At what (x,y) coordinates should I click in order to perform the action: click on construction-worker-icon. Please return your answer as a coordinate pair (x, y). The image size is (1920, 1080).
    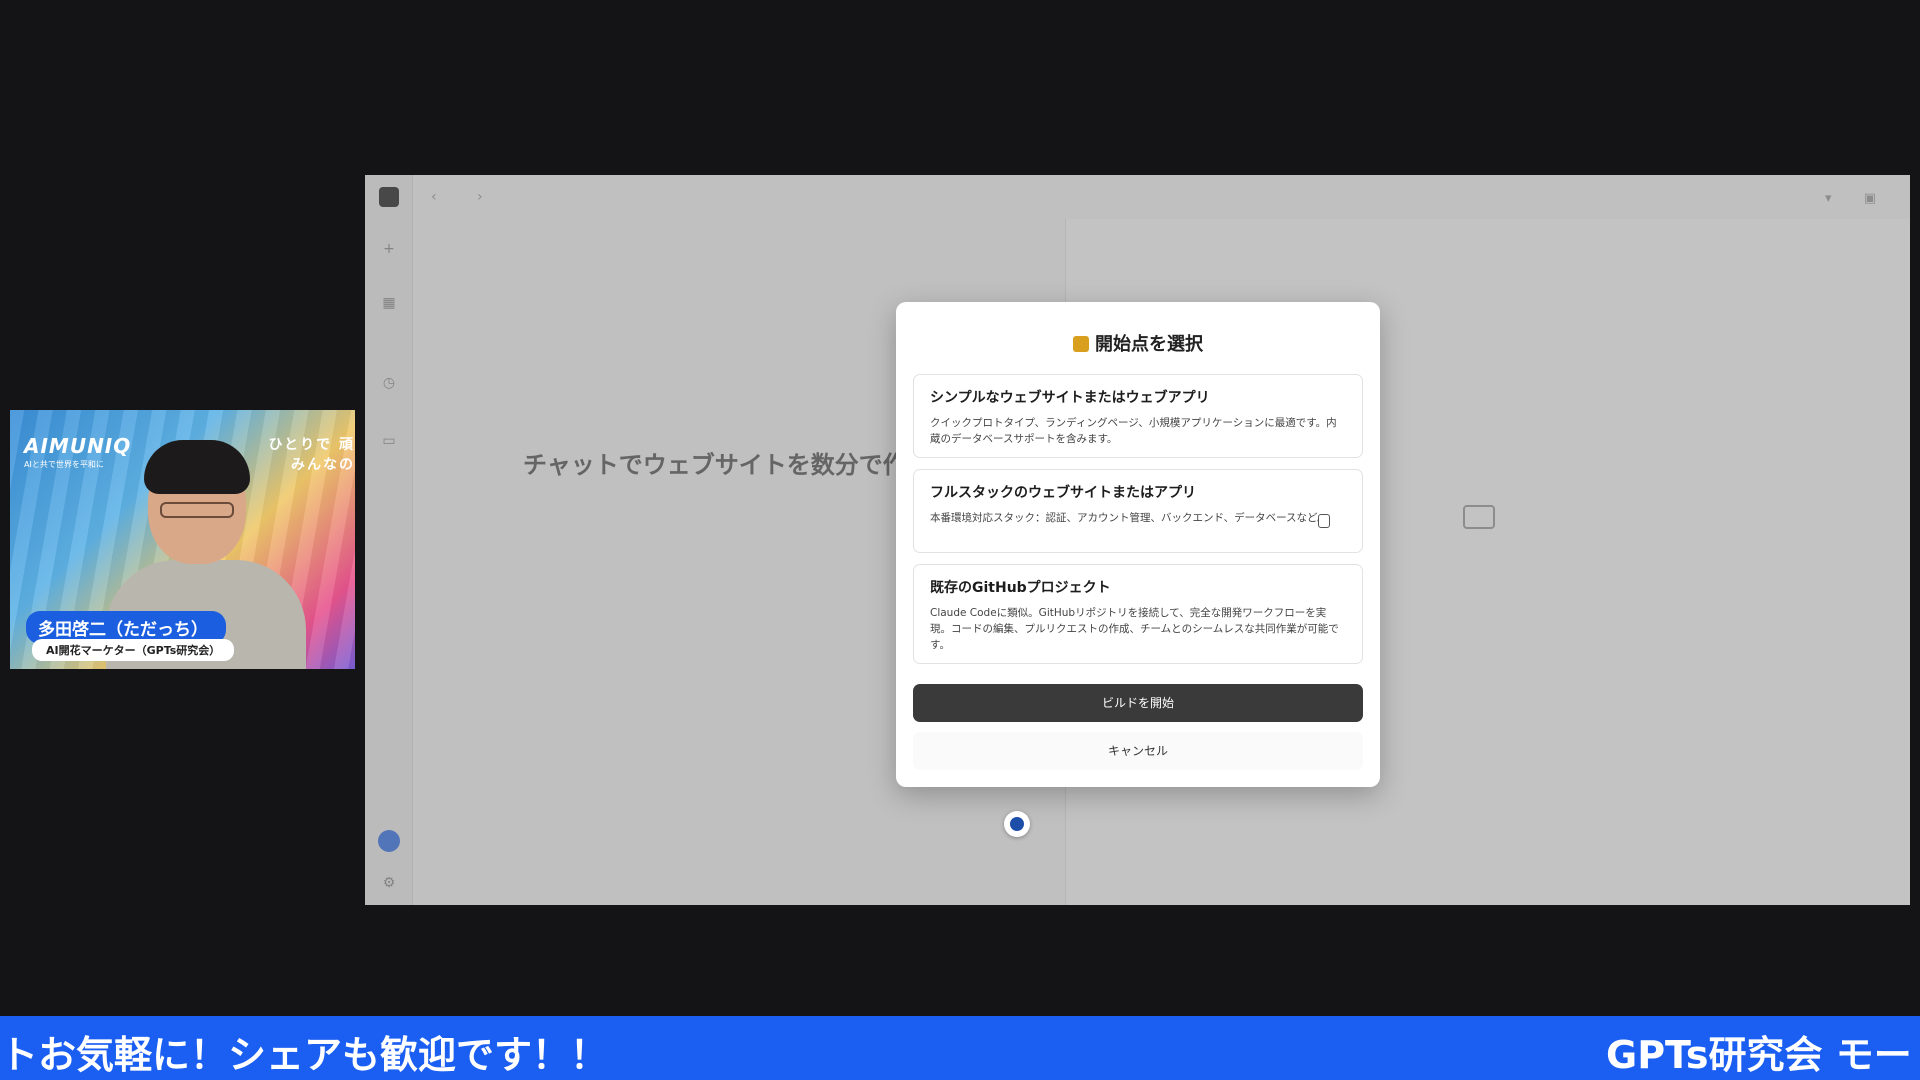
    Looking at the image, I should click on (1081, 344).